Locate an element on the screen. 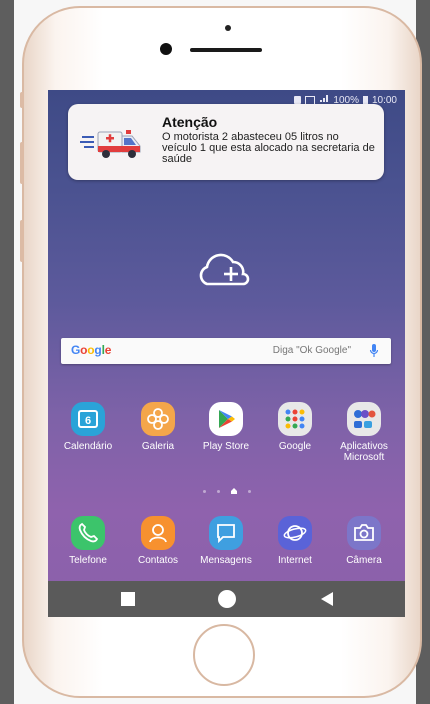 This screenshot has height=704, width=430. home-page-indicator-icon is located at coordinates (234, 491).